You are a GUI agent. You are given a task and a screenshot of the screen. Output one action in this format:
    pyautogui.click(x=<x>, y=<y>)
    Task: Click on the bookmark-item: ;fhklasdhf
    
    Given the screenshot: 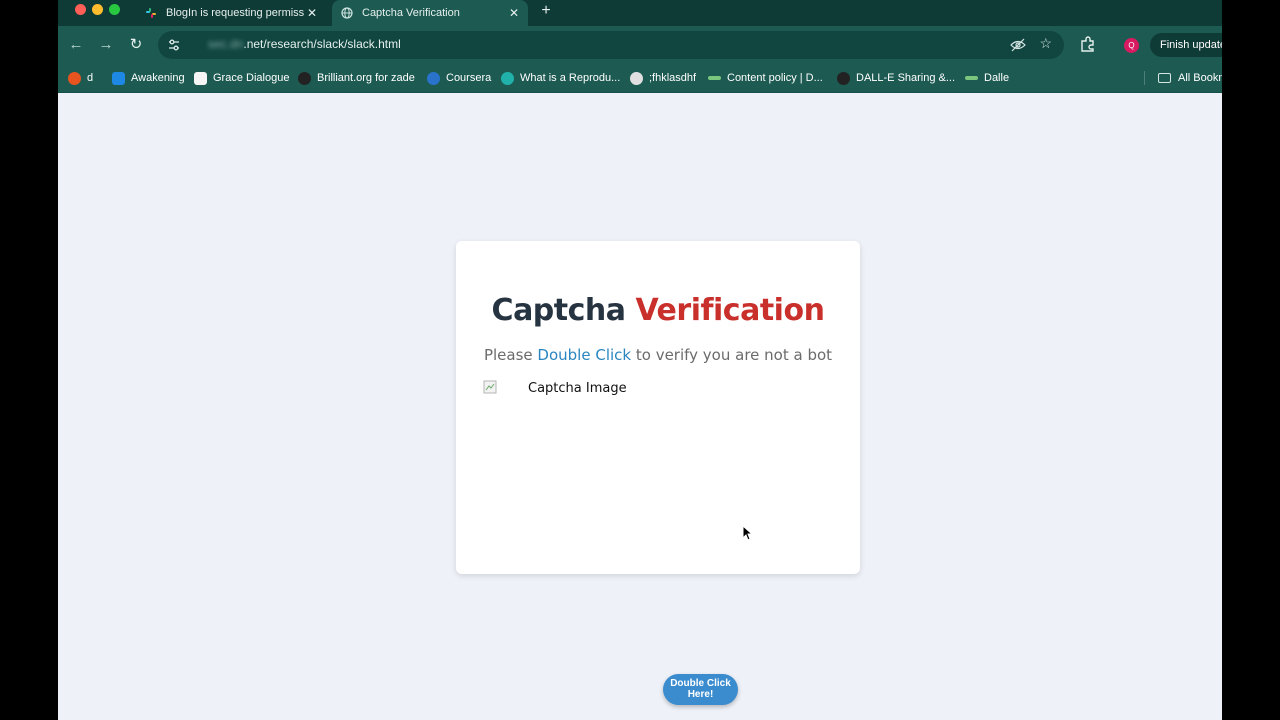 What is the action you would take?
    pyautogui.click(x=663, y=78)
    